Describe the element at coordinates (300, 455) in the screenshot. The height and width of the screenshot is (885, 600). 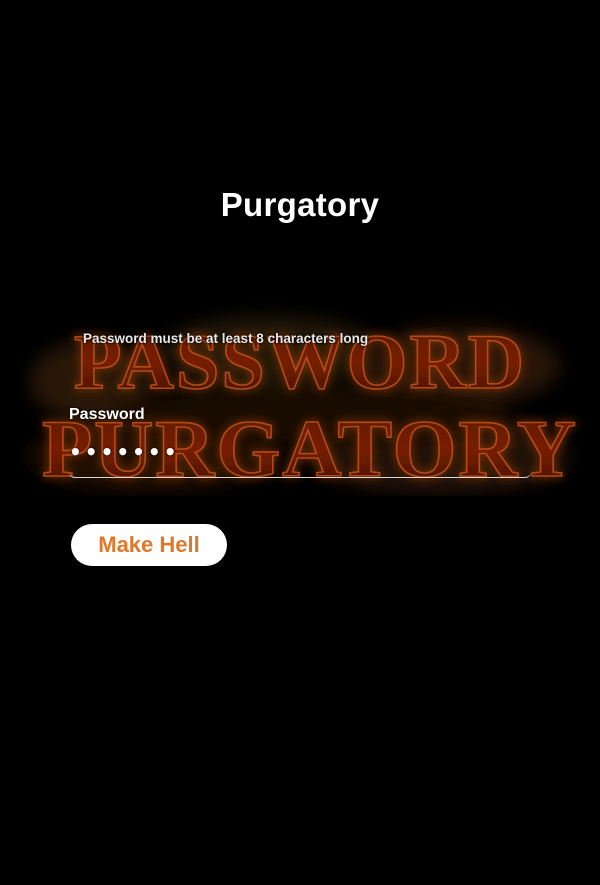
I see `password-field` at that location.